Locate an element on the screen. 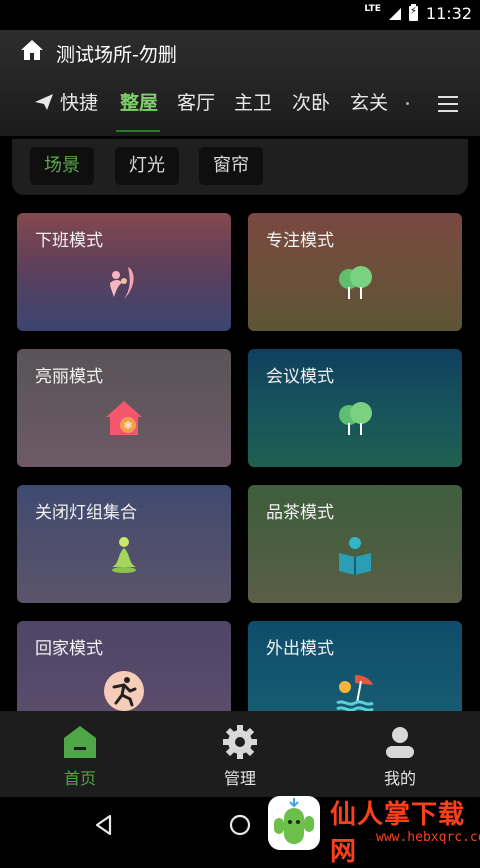 This screenshot has height=868, width=480. watermark: 仙人掌下载网 www.hebxqrc.com is located at coordinates (373, 829).